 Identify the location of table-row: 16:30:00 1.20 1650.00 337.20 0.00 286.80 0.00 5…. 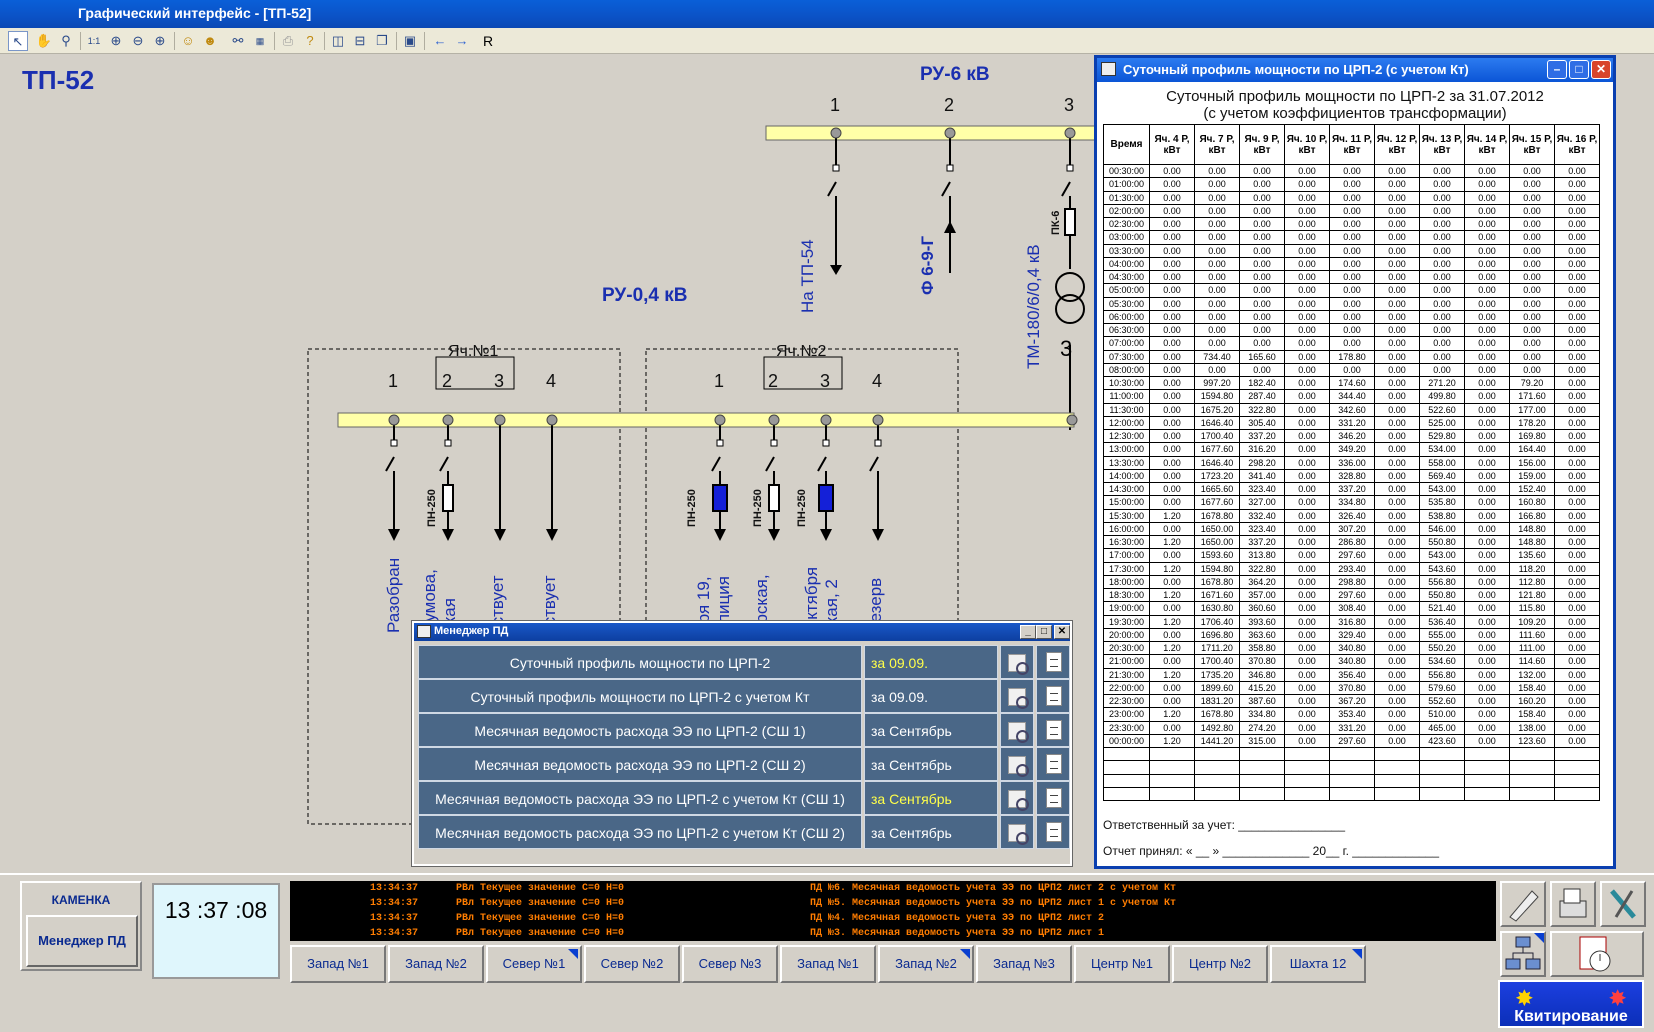
(1351, 542).